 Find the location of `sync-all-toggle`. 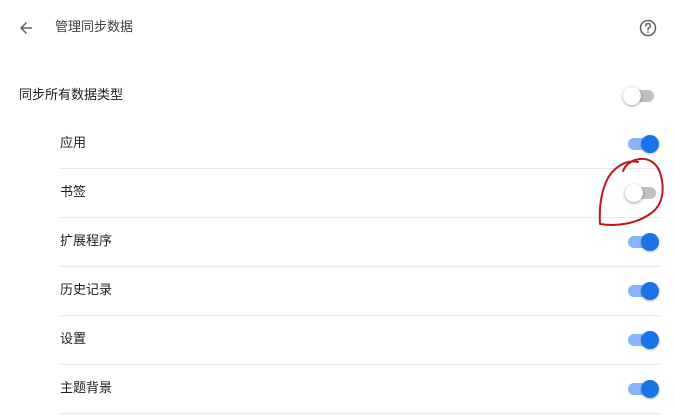

sync-all-toggle is located at coordinates (640, 96).